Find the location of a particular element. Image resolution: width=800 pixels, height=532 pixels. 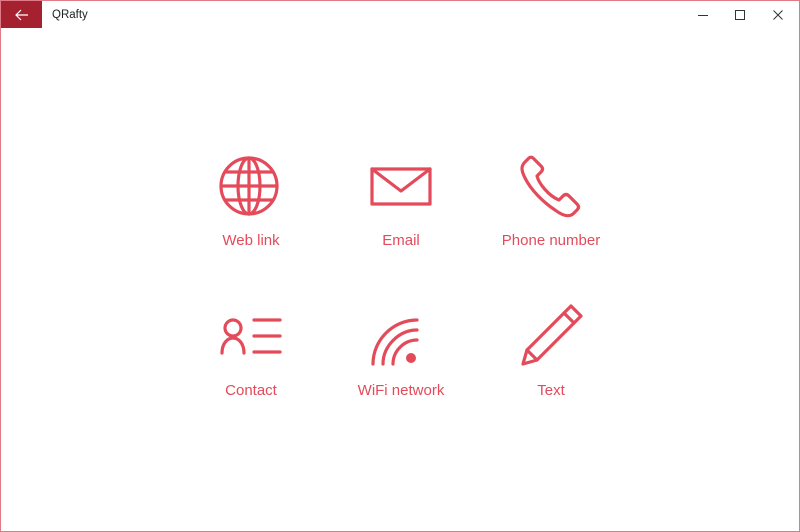

tile-label: Email is located at coordinates (401, 240).